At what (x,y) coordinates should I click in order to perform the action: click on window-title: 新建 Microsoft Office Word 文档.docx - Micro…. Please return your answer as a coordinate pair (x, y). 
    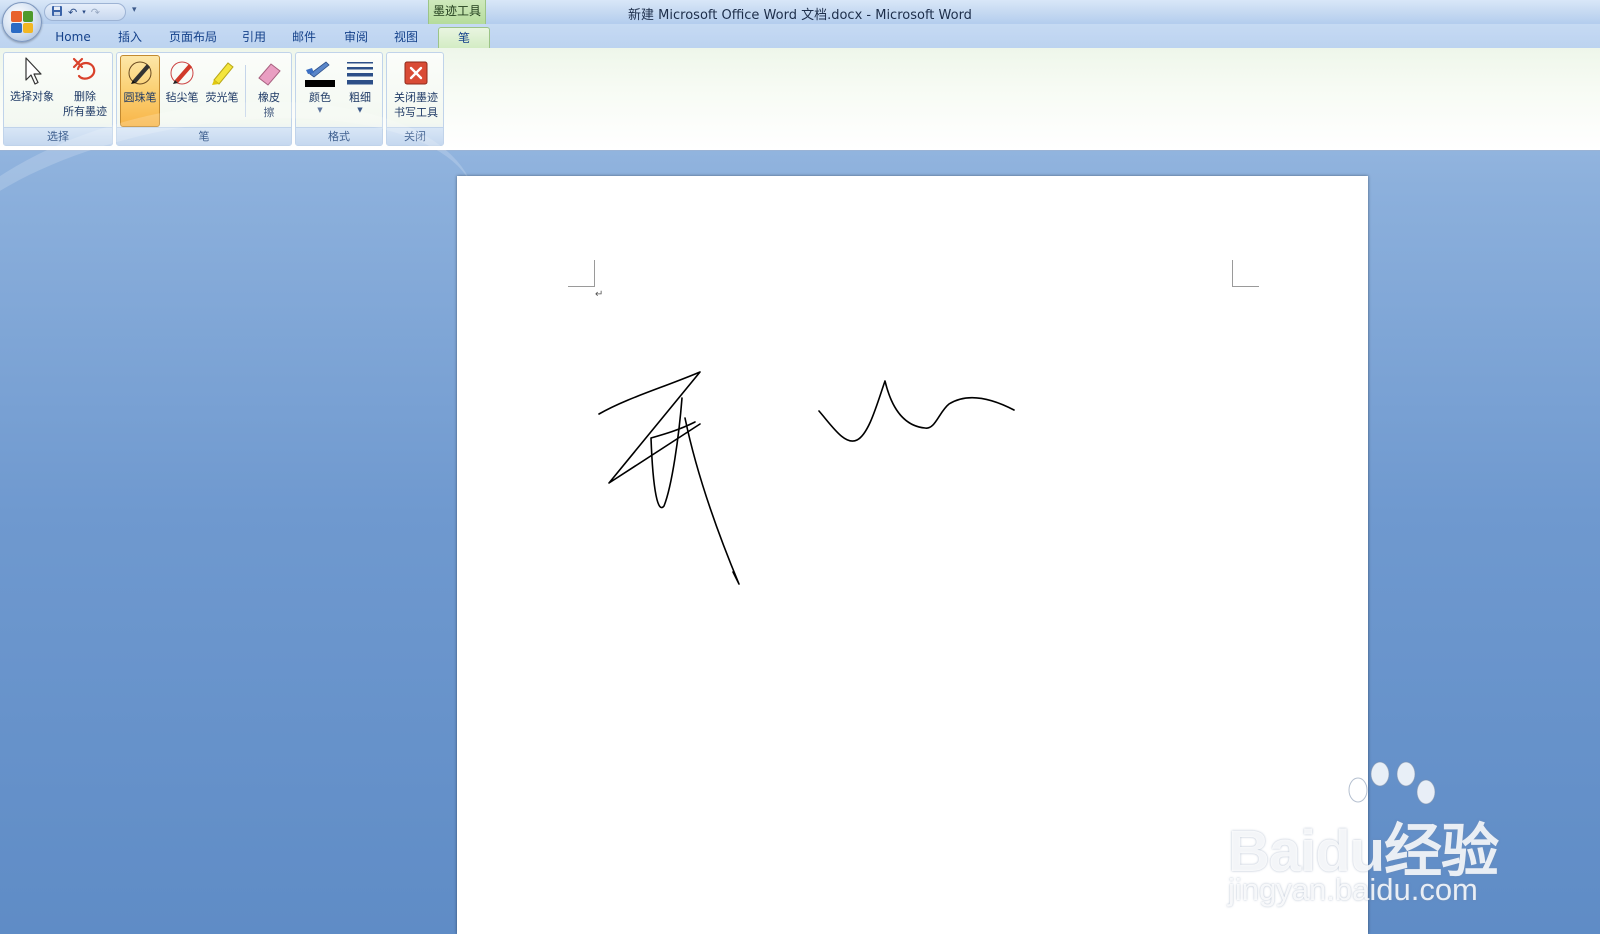
    Looking at the image, I should click on (800, 15).